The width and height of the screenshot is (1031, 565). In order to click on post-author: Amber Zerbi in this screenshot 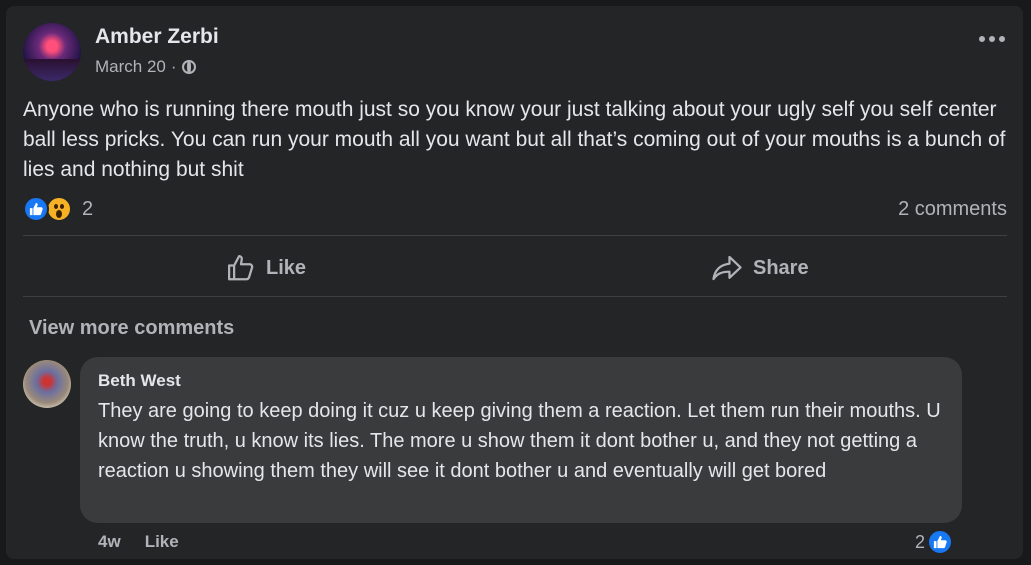, I will do `click(157, 37)`.